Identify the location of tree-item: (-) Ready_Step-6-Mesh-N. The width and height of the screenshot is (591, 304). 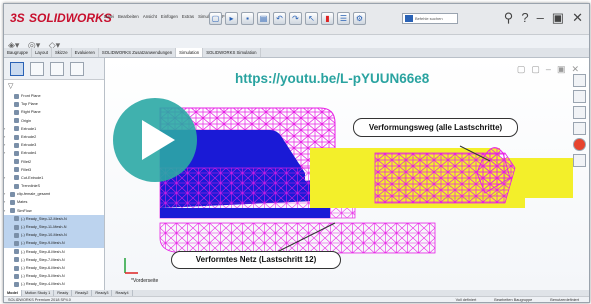
(54, 268).